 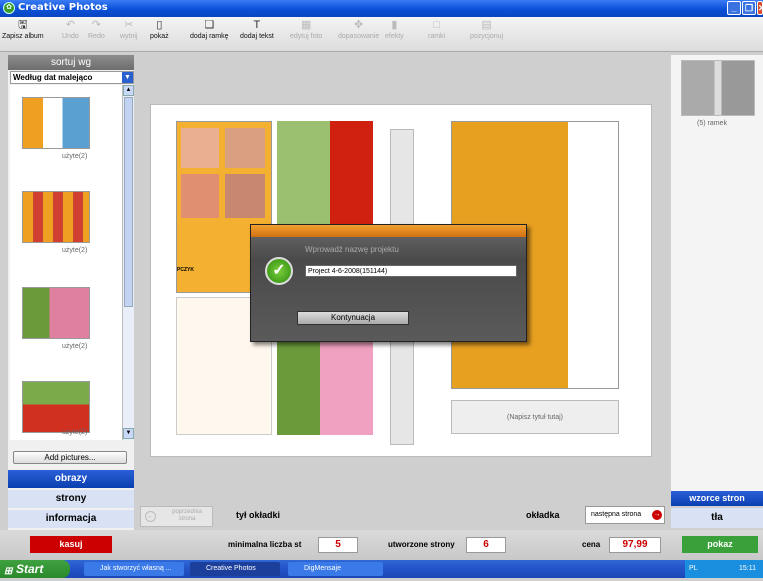 I want to click on scissors-button: ✂ wytnij, so click(x=129, y=29).